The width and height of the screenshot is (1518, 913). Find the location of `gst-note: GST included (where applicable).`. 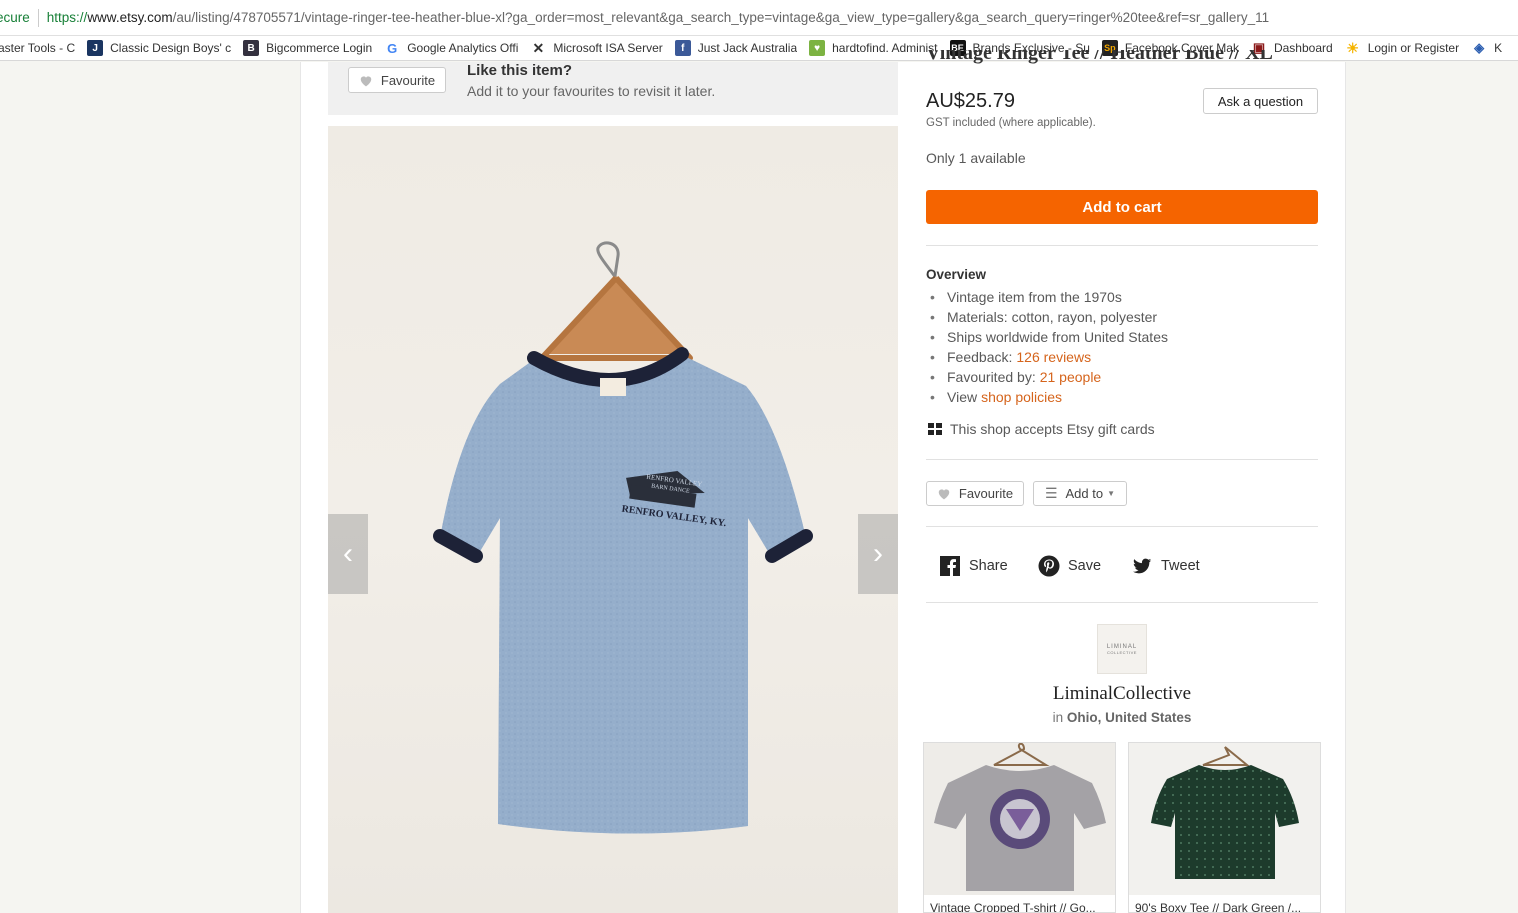

gst-note: GST included (where applicable). is located at coordinates (1011, 123).